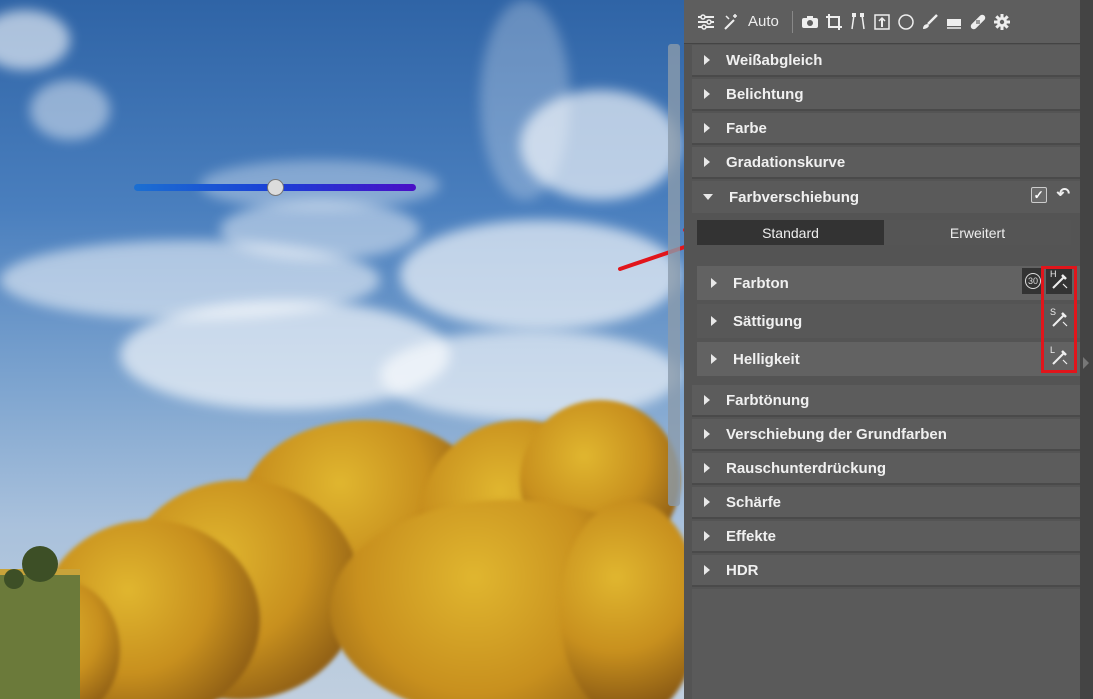  What do you see at coordinates (858, 22) in the screenshot?
I see `perspective-icon` at bounding box center [858, 22].